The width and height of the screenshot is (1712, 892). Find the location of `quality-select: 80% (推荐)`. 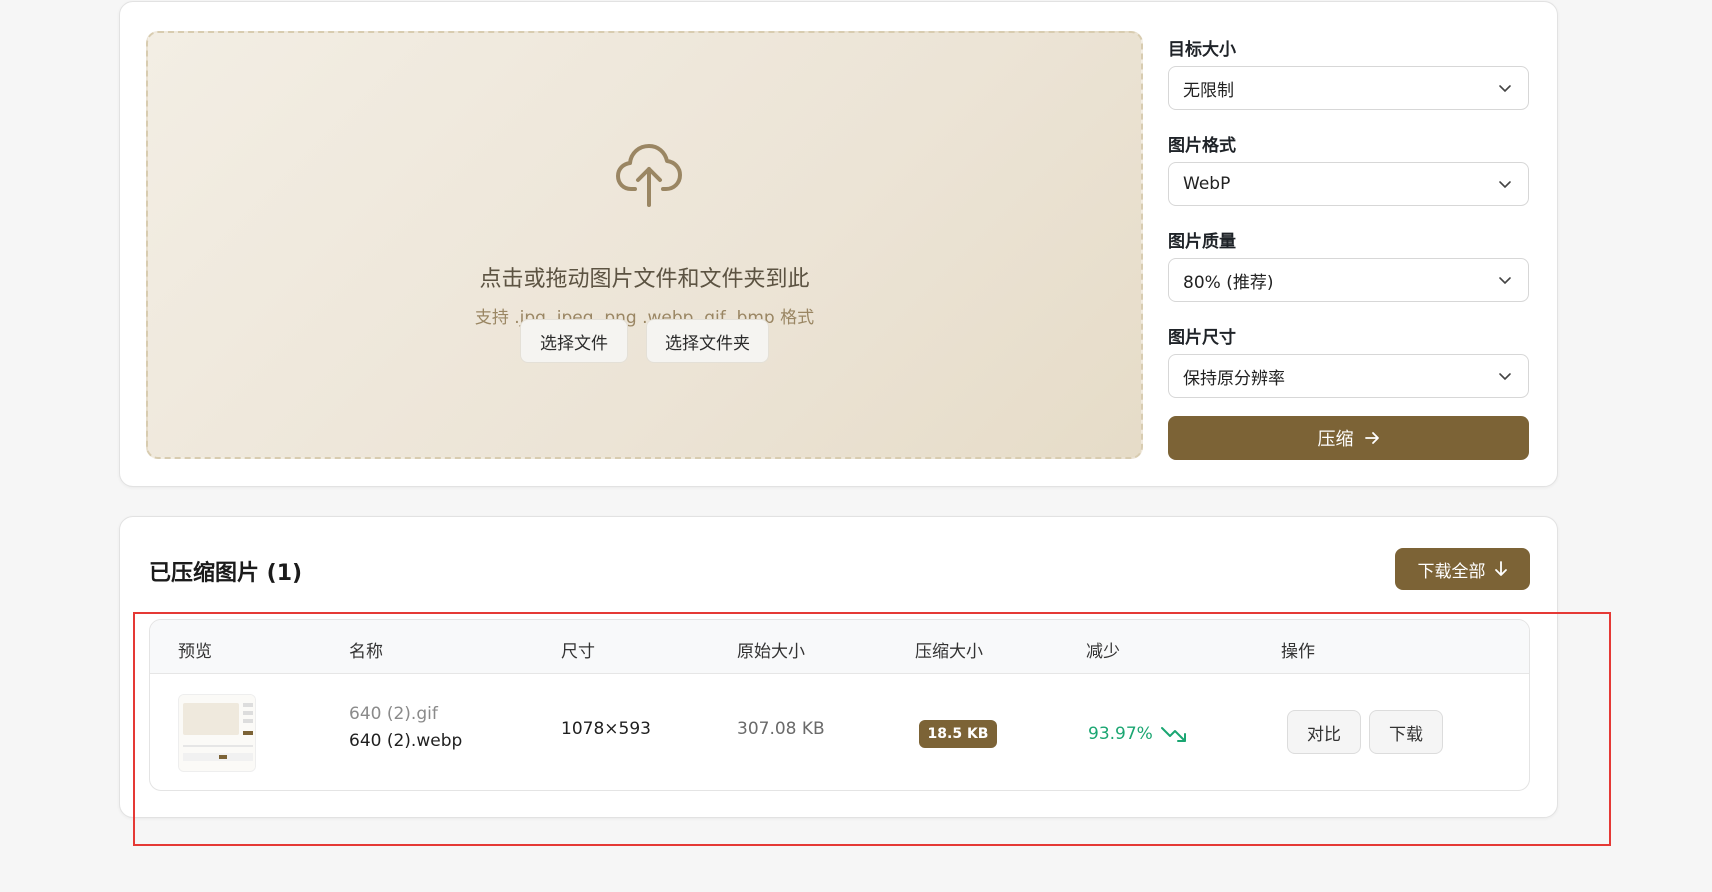

quality-select: 80% (推荐) is located at coordinates (1348, 280).